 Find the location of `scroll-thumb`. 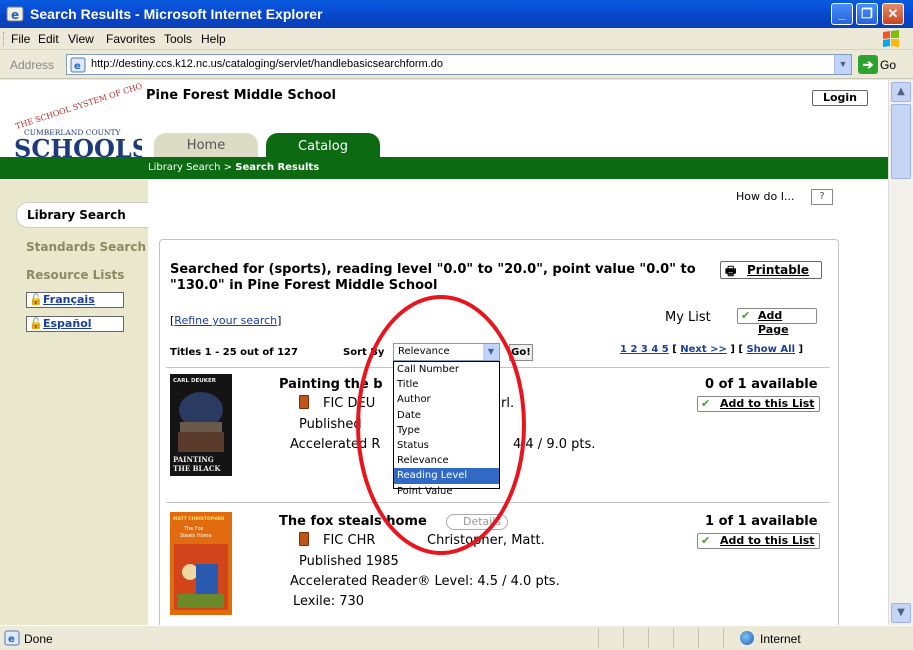

scroll-thumb is located at coordinates (901, 141).